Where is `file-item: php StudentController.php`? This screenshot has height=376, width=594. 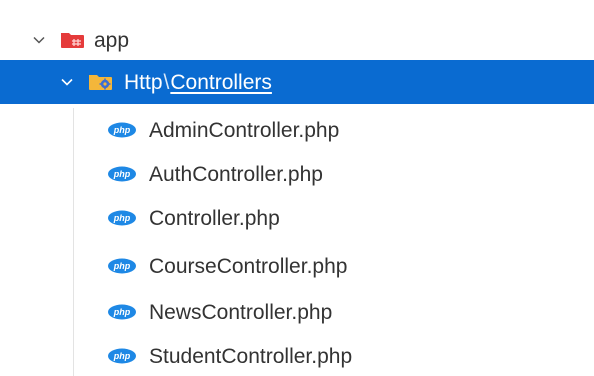 file-item: php StudentController.php is located at coordinates (297, 355).